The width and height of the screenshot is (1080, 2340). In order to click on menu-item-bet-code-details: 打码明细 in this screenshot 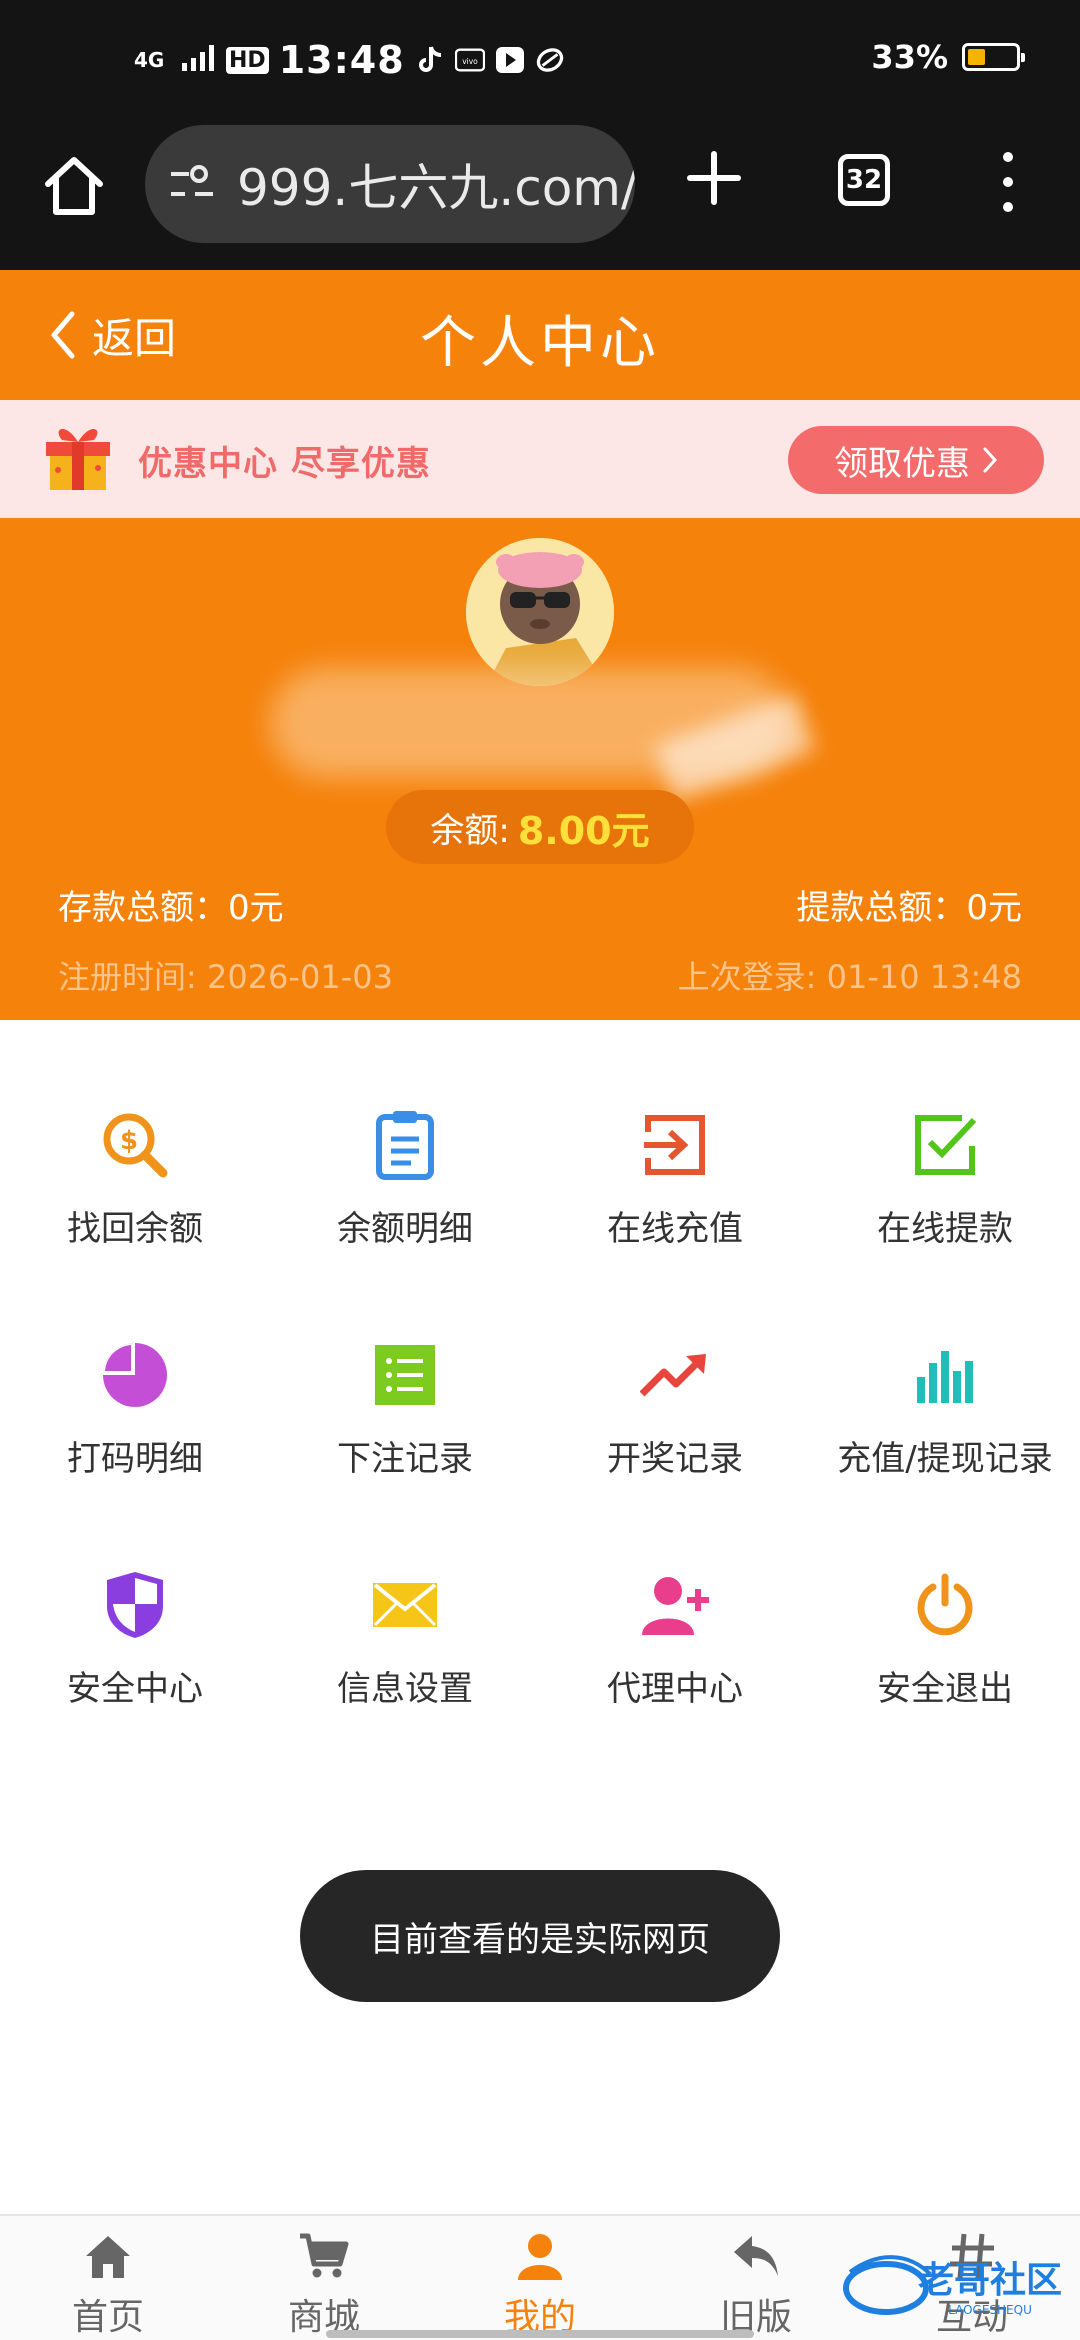, I will do `click(135, 1365)`.